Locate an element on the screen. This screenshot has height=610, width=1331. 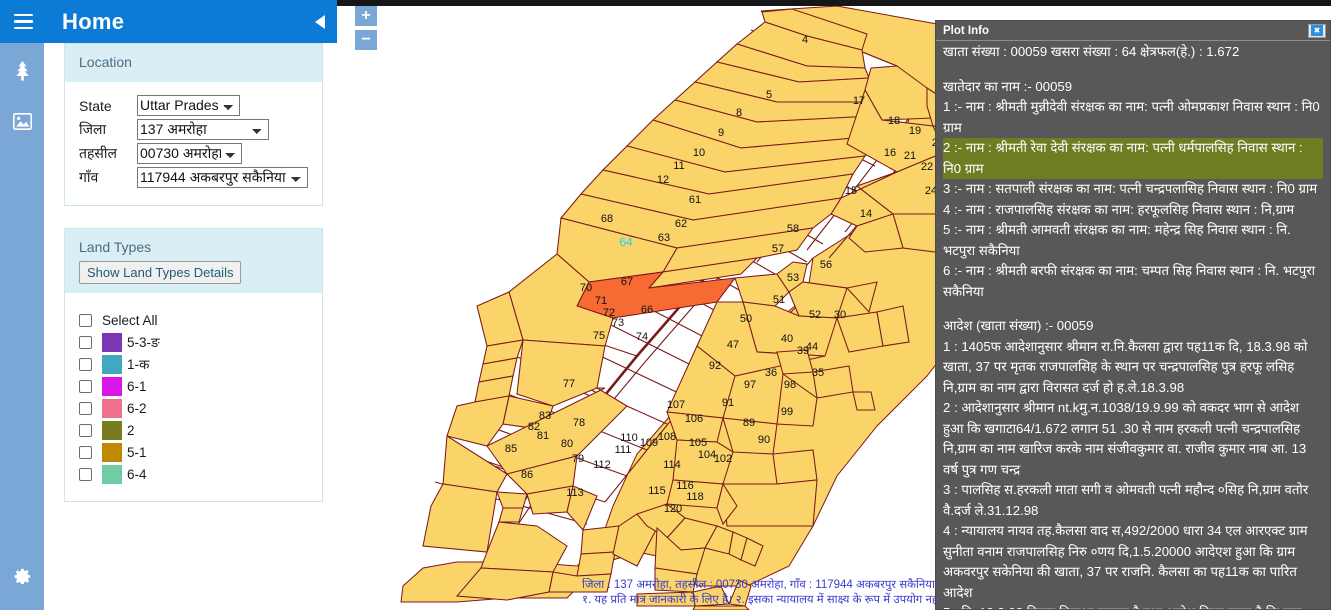
hamburger-icon is located at coordinates (23, 21).